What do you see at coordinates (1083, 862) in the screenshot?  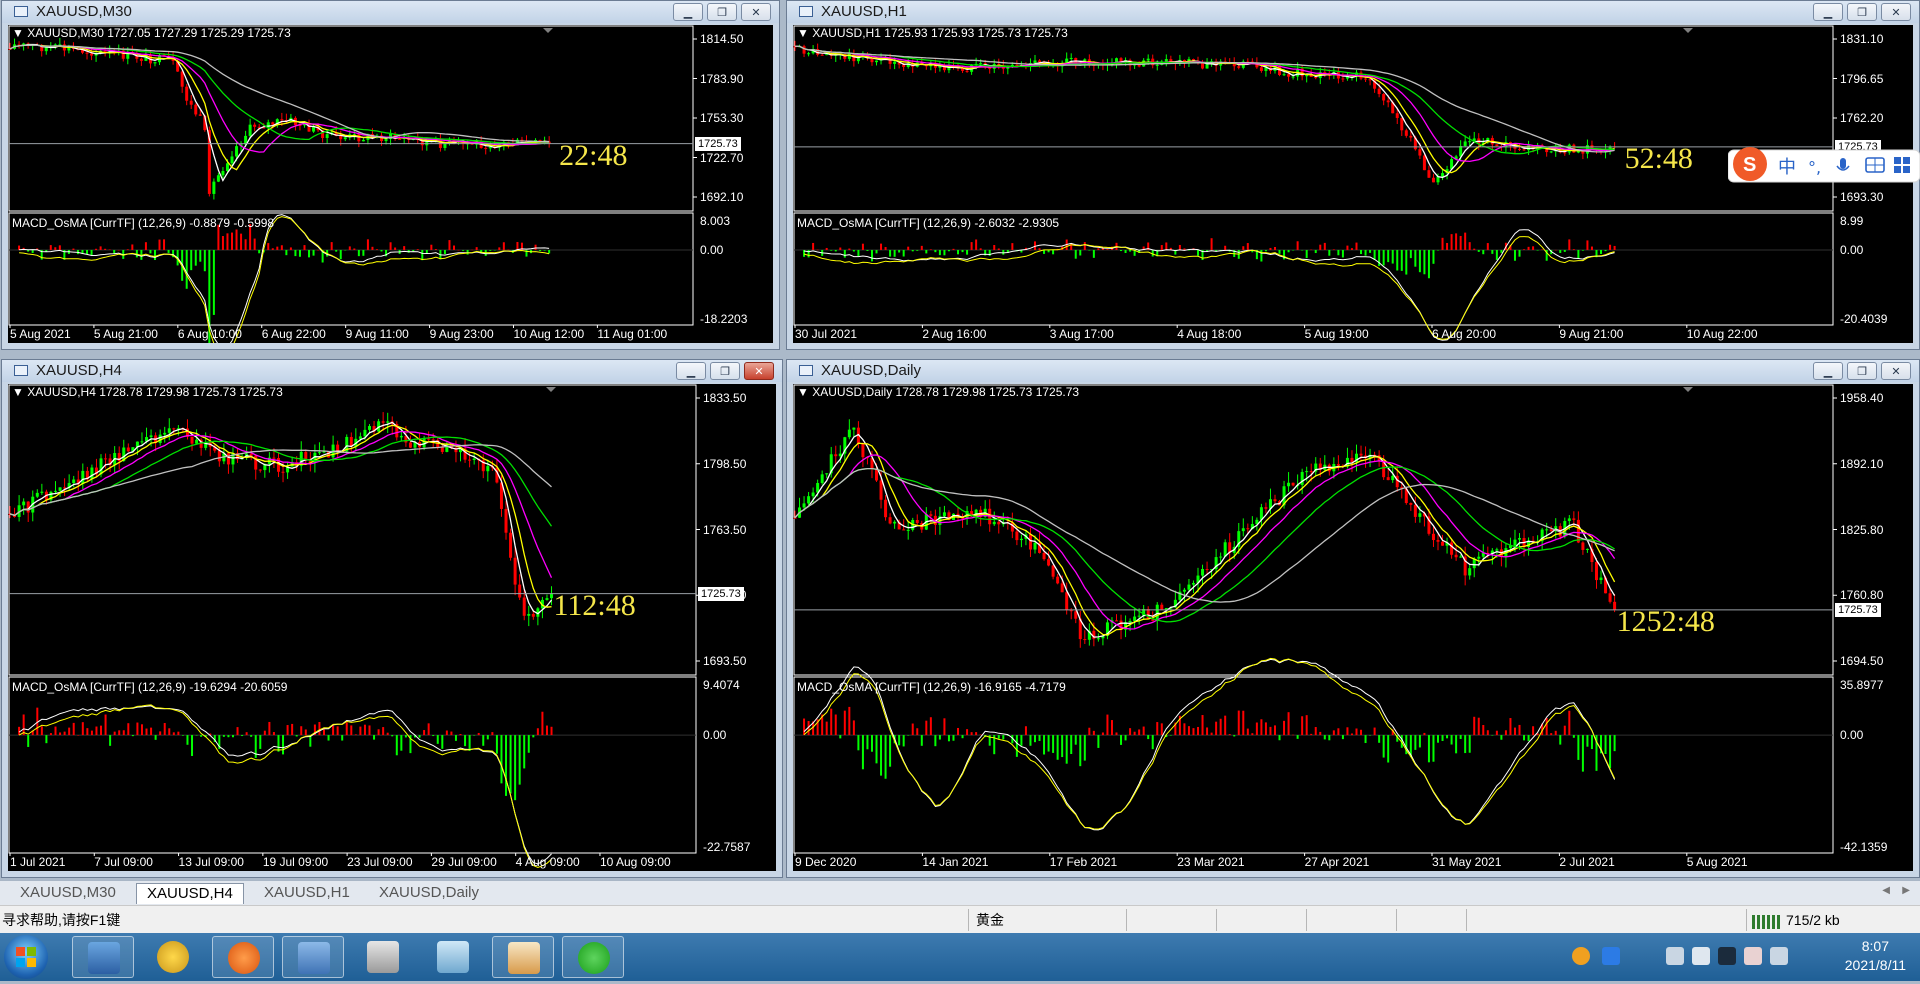 I see `time-axis-label: 17 Feb 2021` at bounding box center [1083, 862].